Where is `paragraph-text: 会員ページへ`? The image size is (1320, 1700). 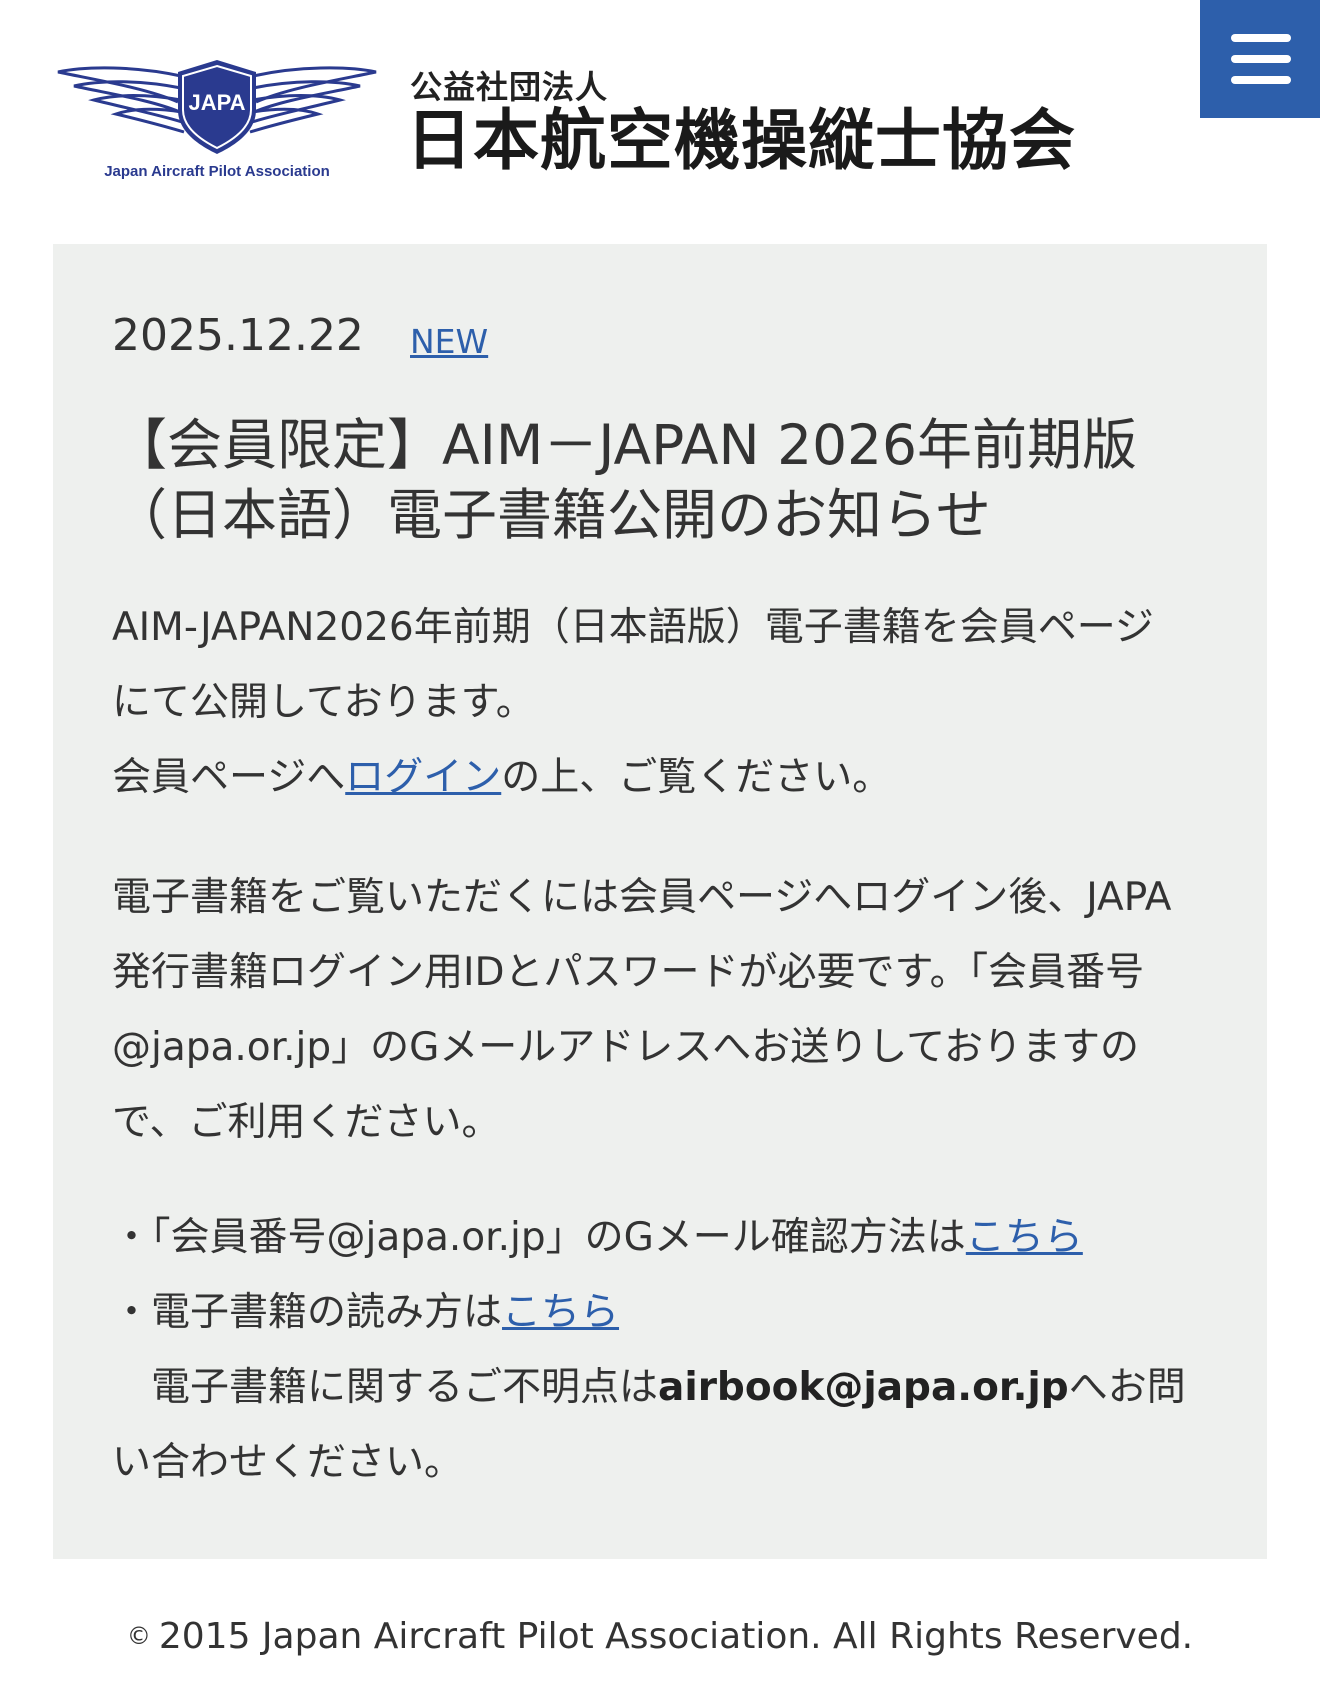 paragraph-text: 会員ページへ is located at coordinates (229, 777).